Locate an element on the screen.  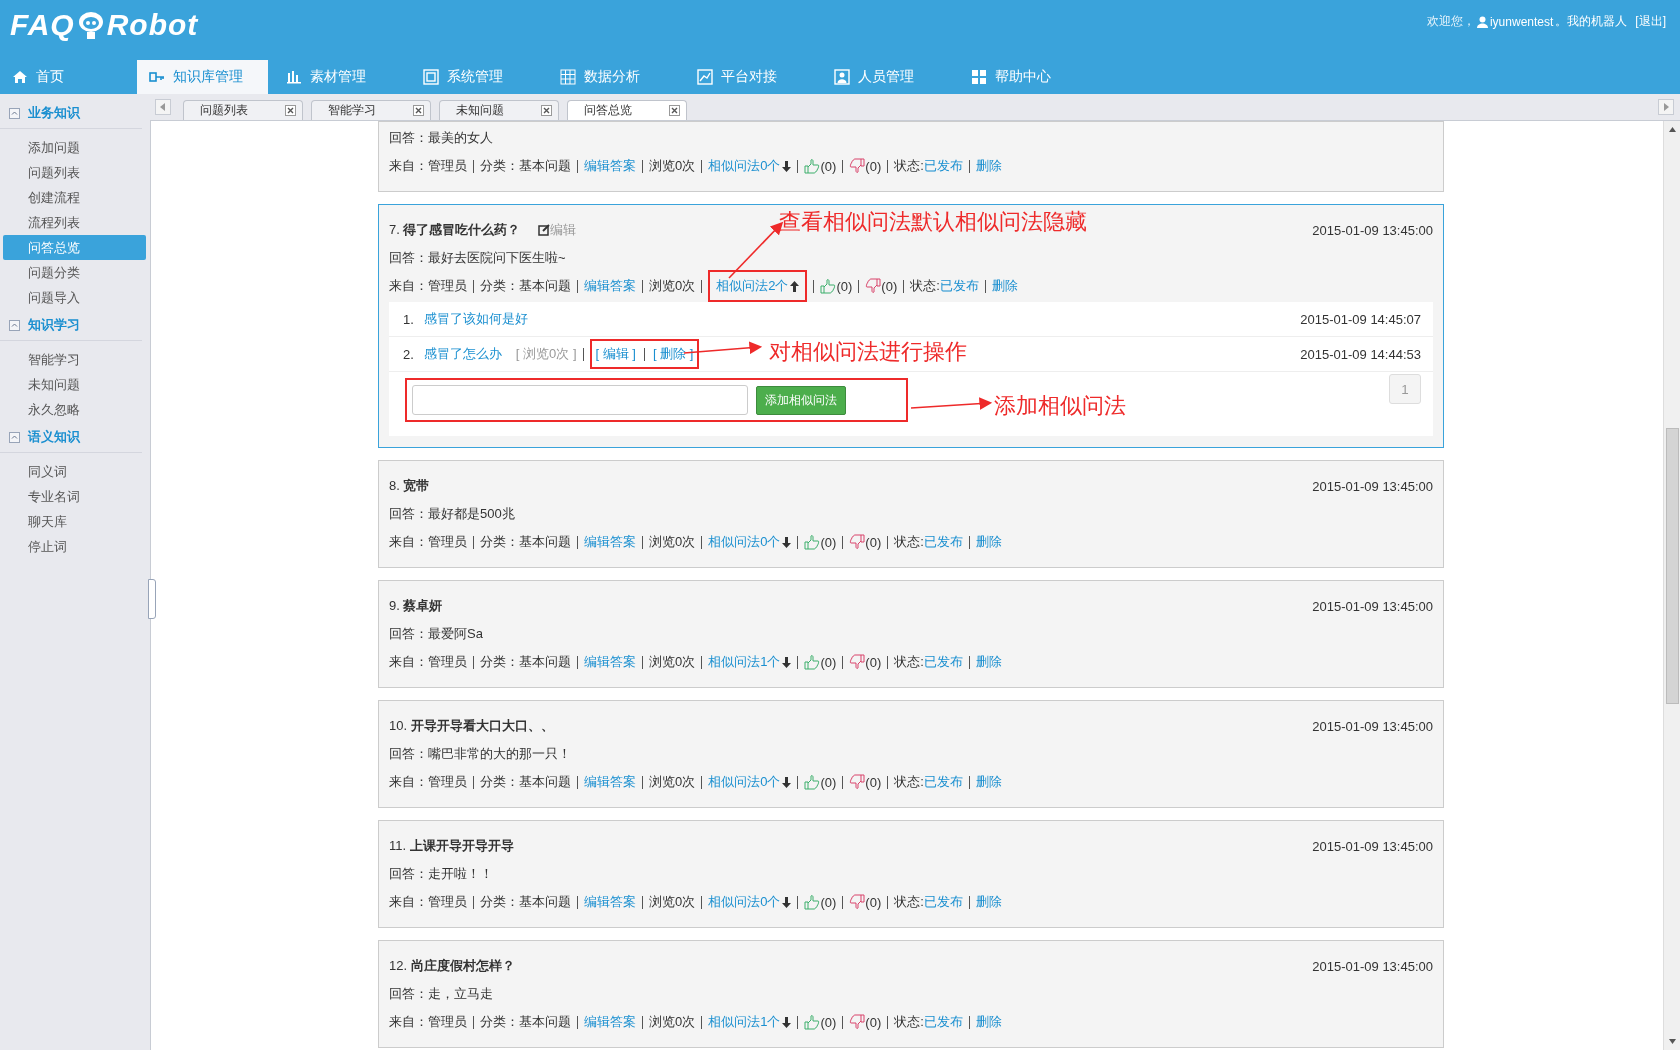
nav-tab: 人员管理 is located at coordinates (890, 77).